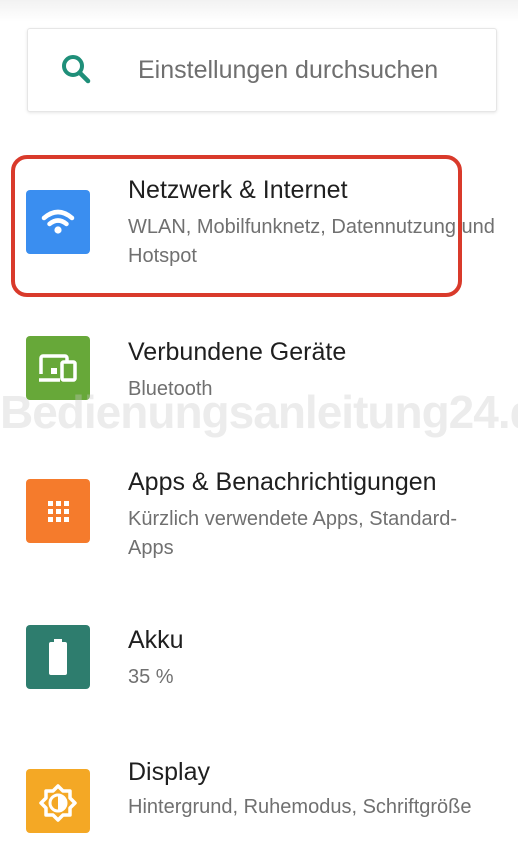 The height and width of the screenshot is (854, 518). I want to click on settings-item-subtitle: Hintergrund, Ruhemodus, Schriftgröße, so click(300, 807).